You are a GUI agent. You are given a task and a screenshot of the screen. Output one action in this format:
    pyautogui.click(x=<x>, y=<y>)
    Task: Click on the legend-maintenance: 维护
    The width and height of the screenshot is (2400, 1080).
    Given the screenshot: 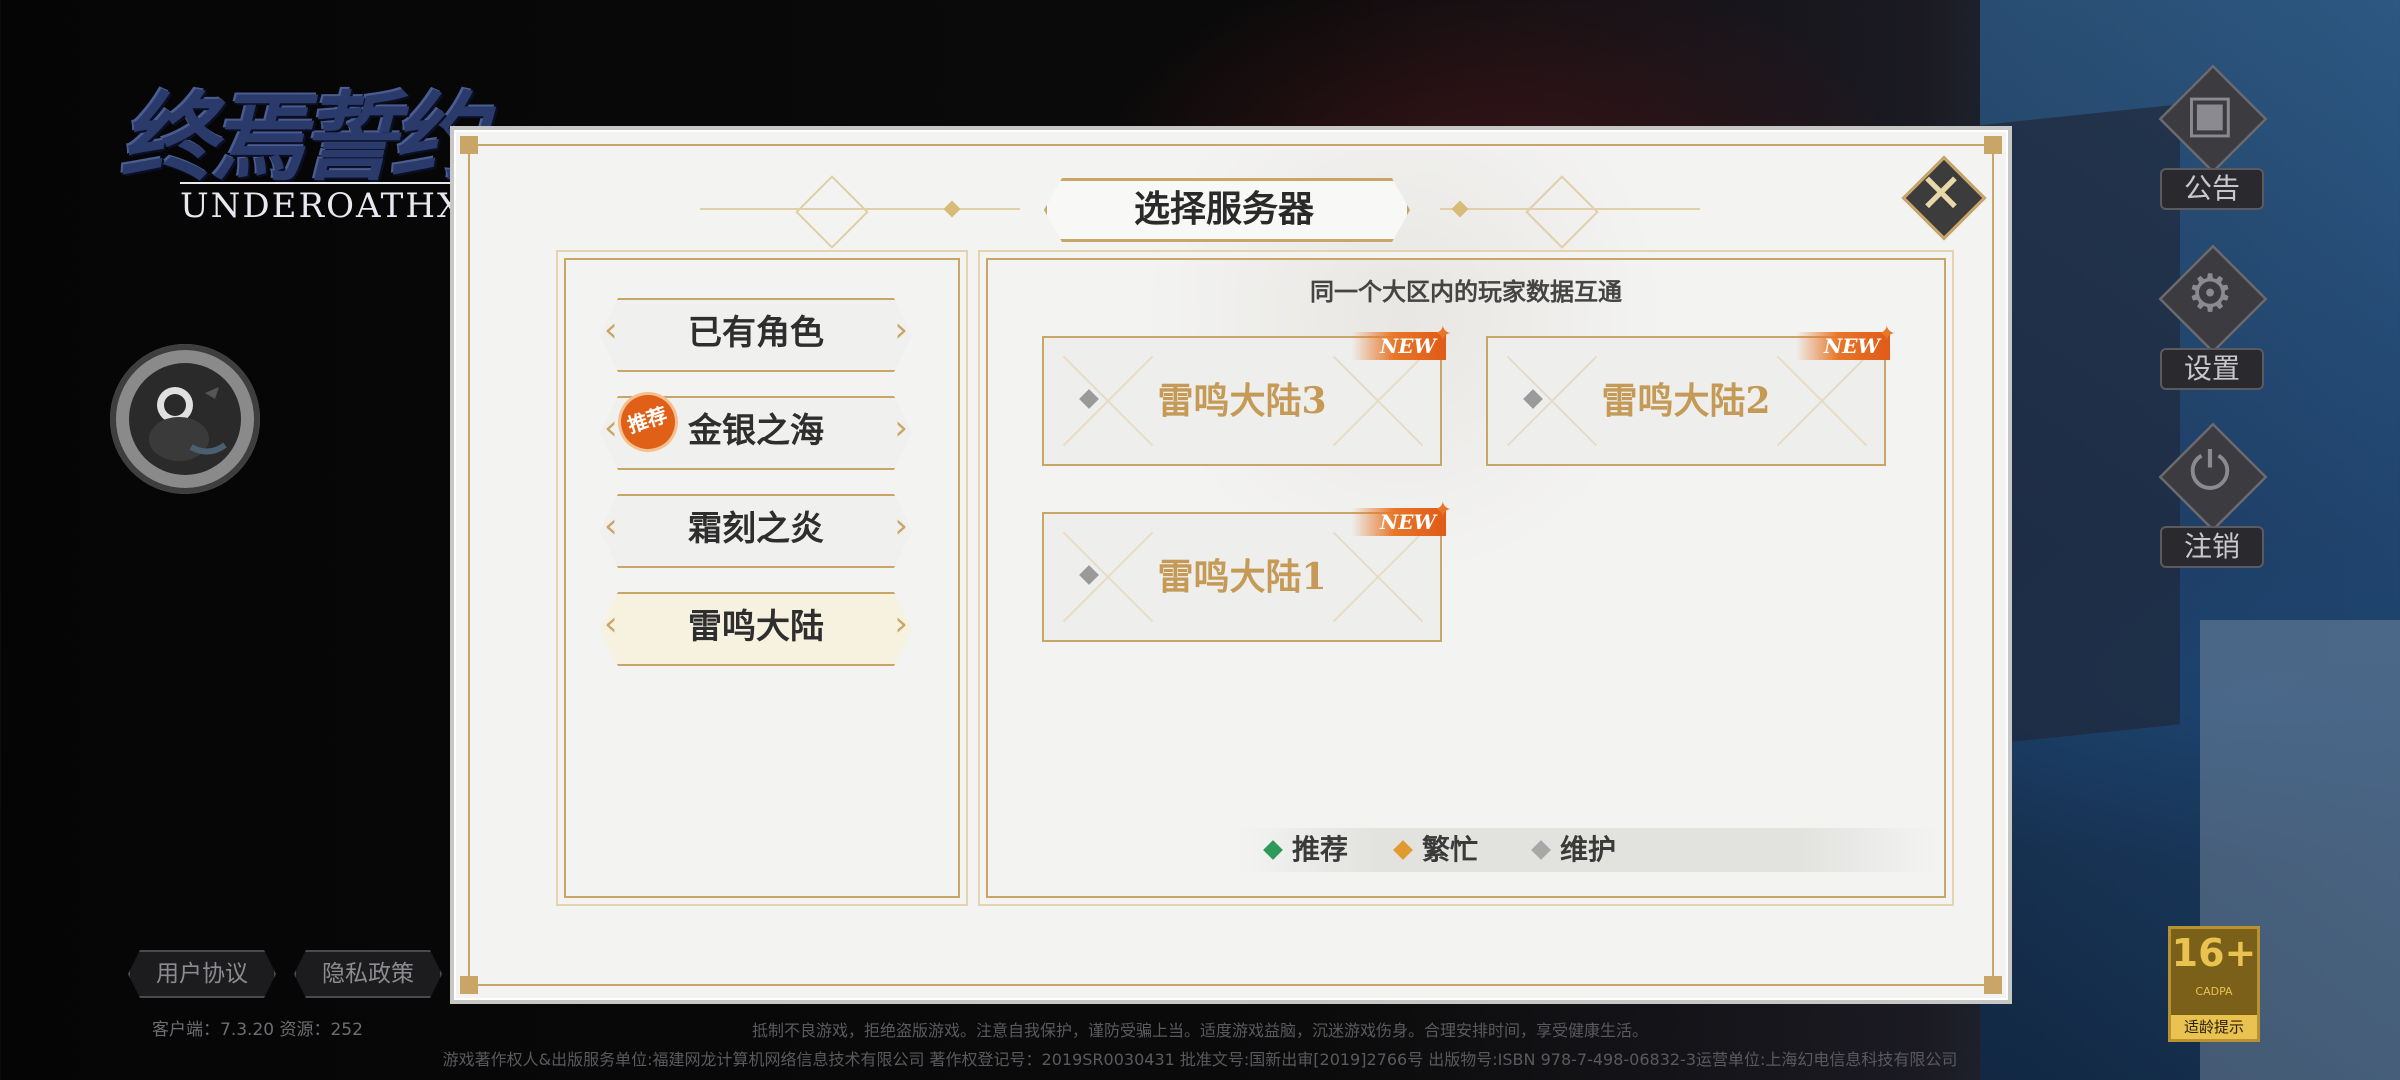 What is the action you would take?
    pyautogui.click(x=1588, y=849)
    